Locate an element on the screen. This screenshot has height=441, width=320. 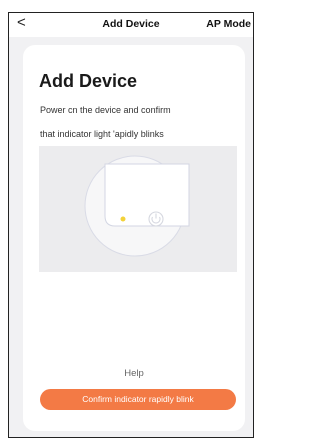
confirm-blink-button: Confirm indicator rapidly blink is located at coordinates (138, 399).